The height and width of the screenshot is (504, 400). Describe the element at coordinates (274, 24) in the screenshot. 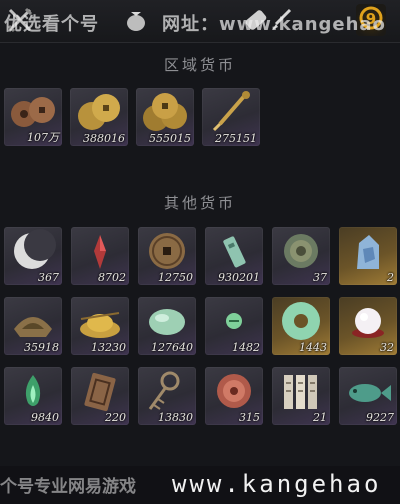

I see `watermark-top-right: 网址：www.kangehao` at that location.